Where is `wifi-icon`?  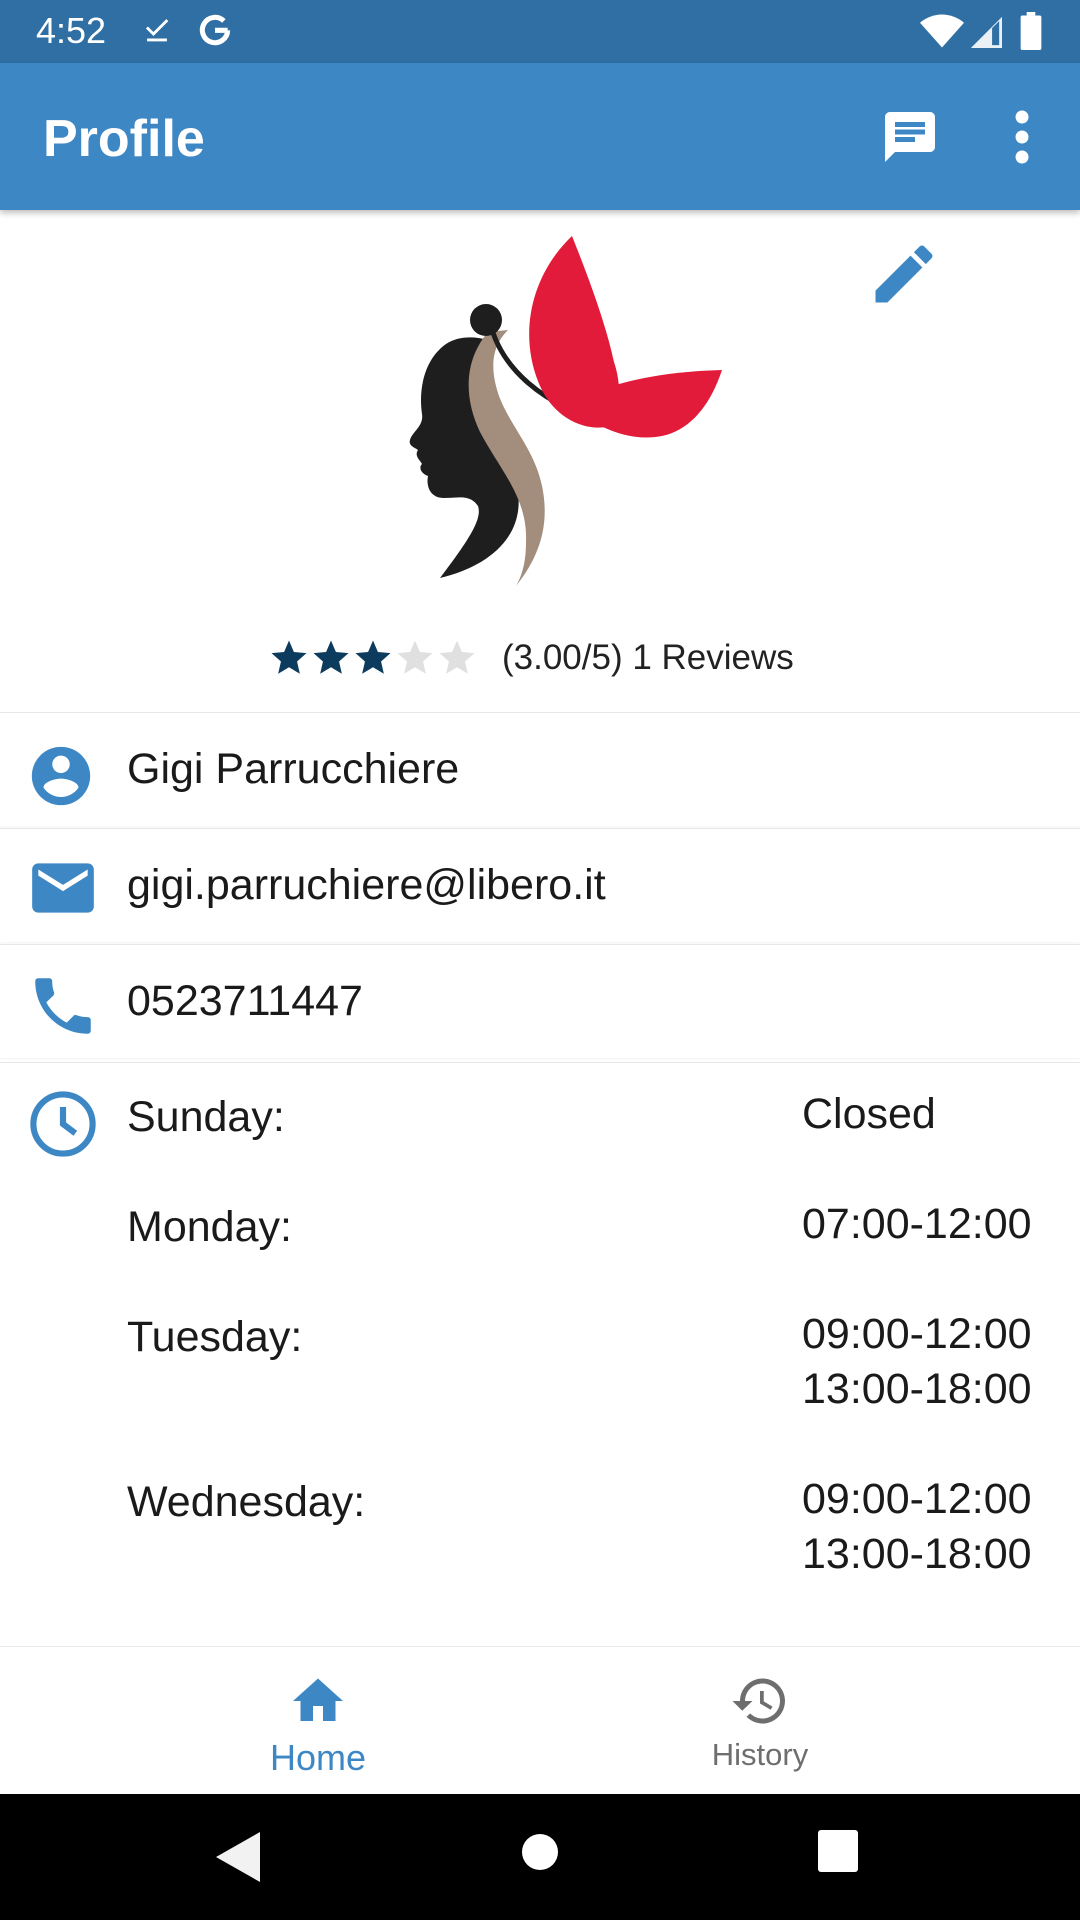 wifi-icon is located at coordinates (942, 31).